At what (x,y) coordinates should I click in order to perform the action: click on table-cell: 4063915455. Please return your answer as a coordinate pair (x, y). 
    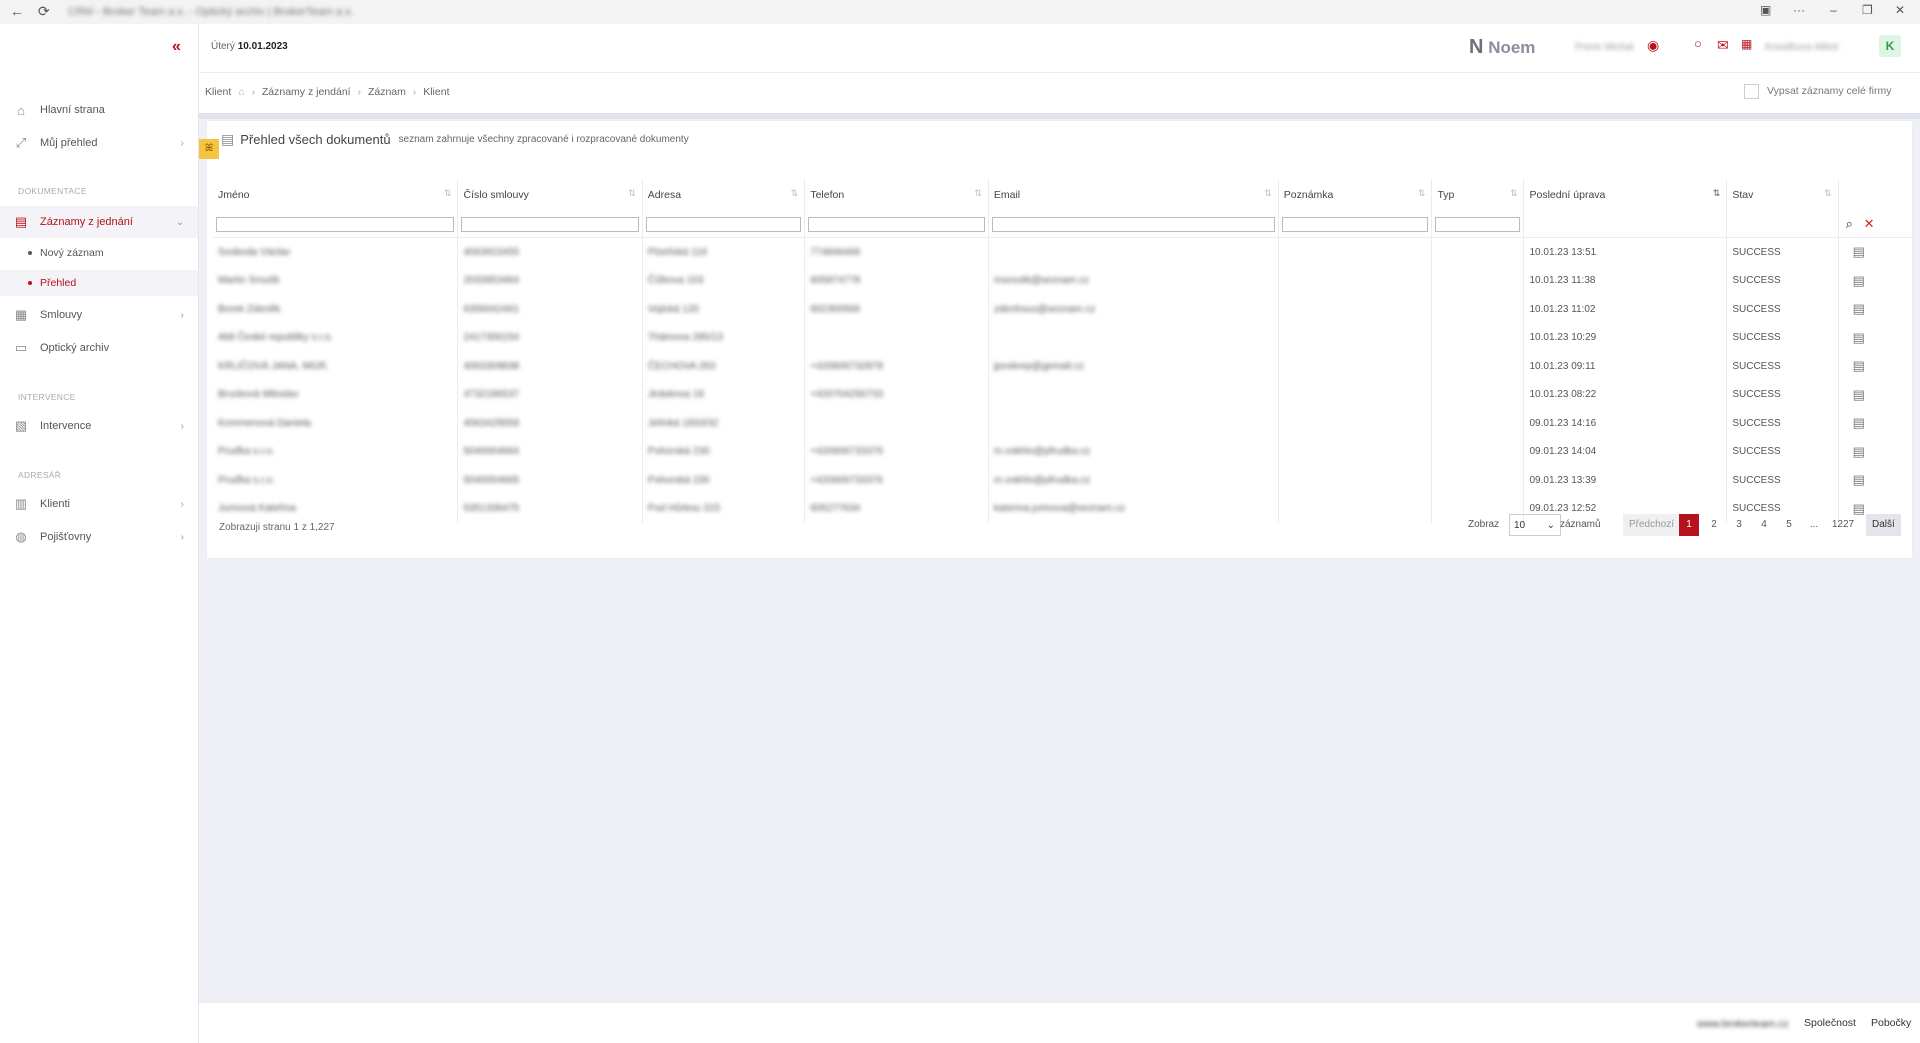
    Looking at the image, I should click on (550, 252).